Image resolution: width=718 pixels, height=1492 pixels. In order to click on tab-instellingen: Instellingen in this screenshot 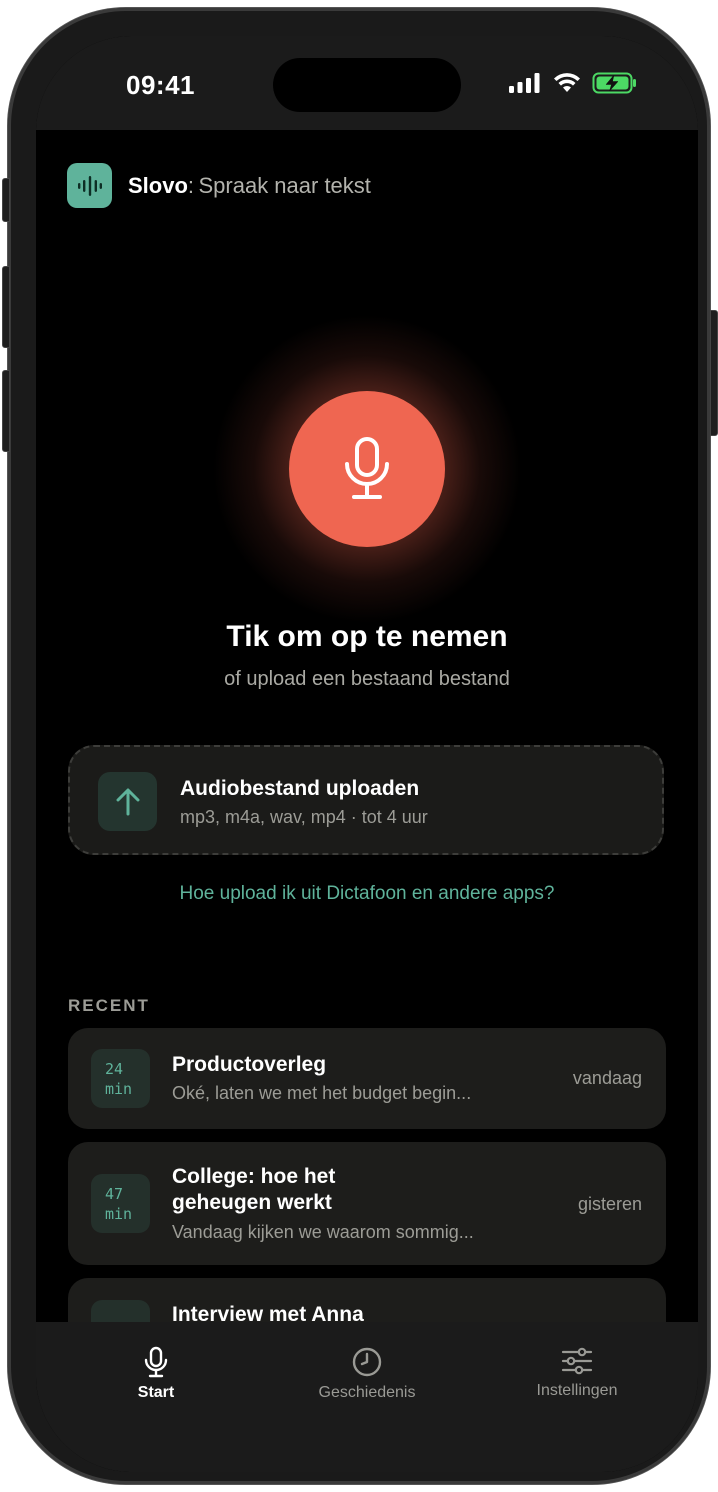, I will do `click(577, 1373)`.